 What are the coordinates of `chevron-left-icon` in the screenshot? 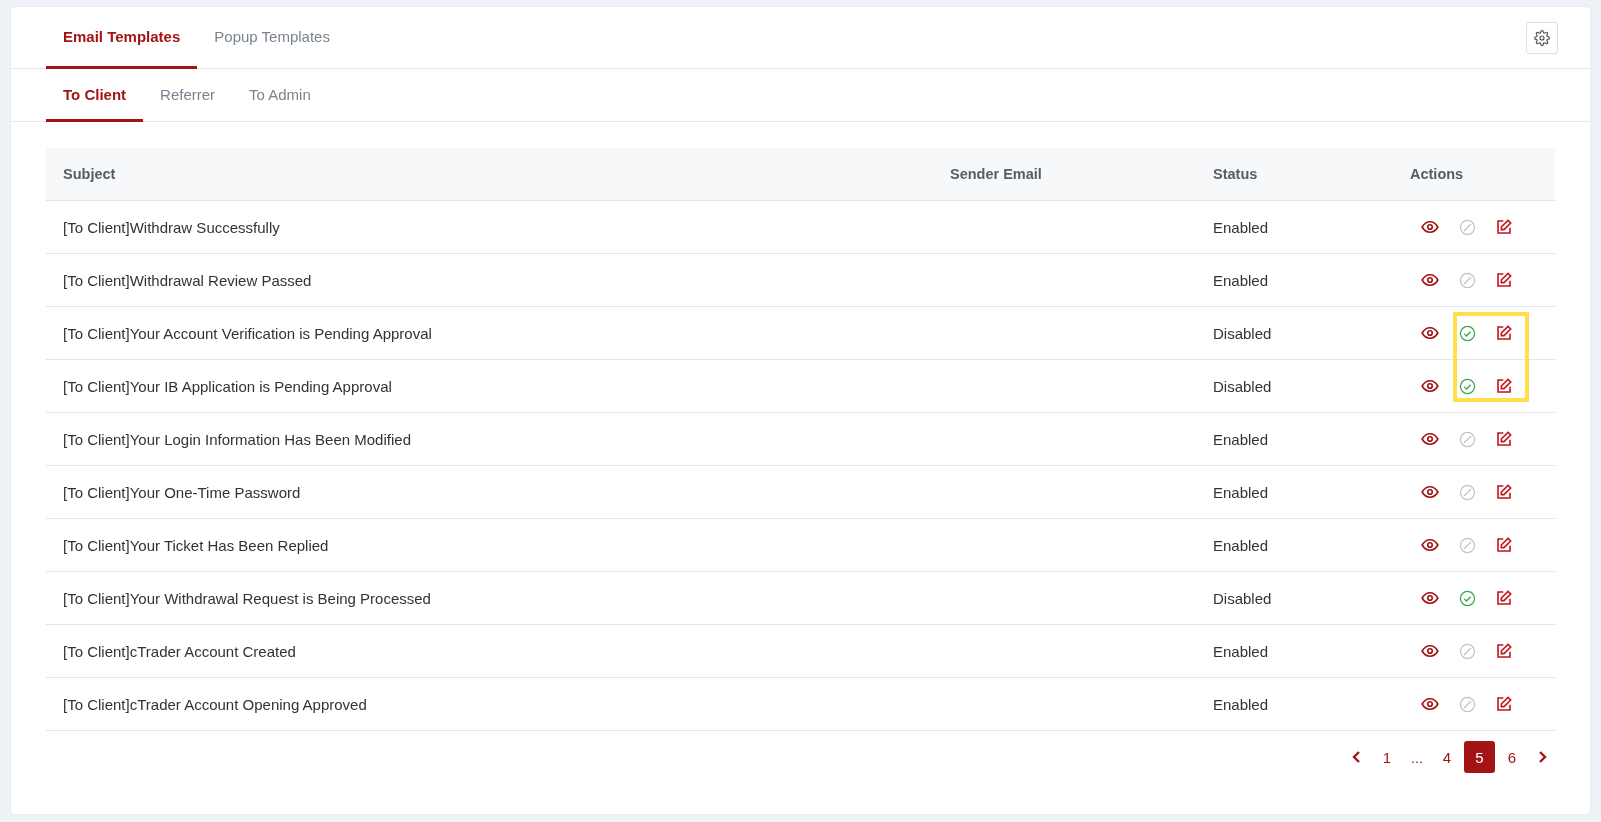 It's located at (1357, 757).